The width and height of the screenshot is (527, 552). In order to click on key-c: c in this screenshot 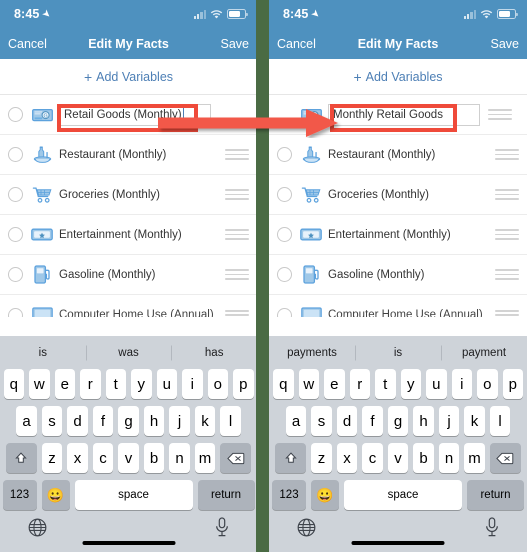, I will do `click(372, 458)`.